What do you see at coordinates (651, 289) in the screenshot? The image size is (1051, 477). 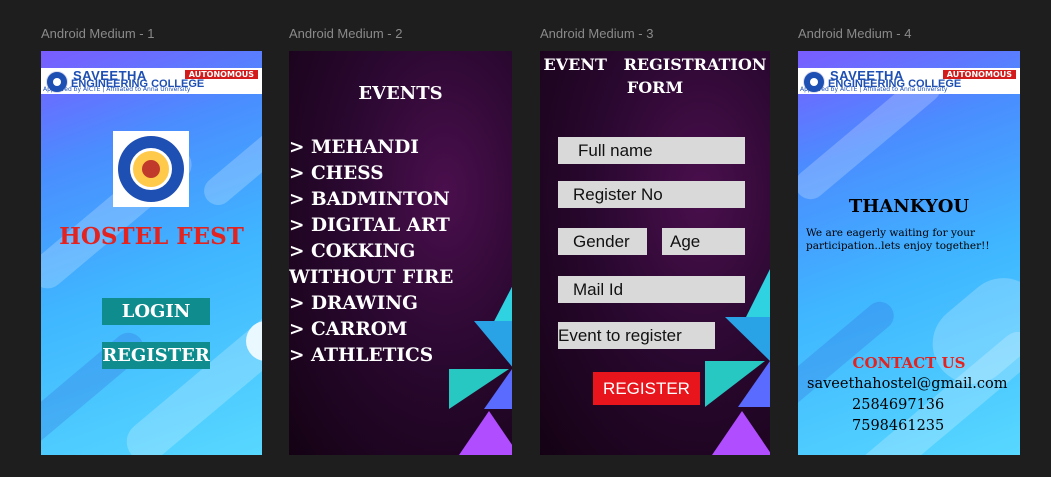 I see `mail-id-input` at bounding box center [651, 289].